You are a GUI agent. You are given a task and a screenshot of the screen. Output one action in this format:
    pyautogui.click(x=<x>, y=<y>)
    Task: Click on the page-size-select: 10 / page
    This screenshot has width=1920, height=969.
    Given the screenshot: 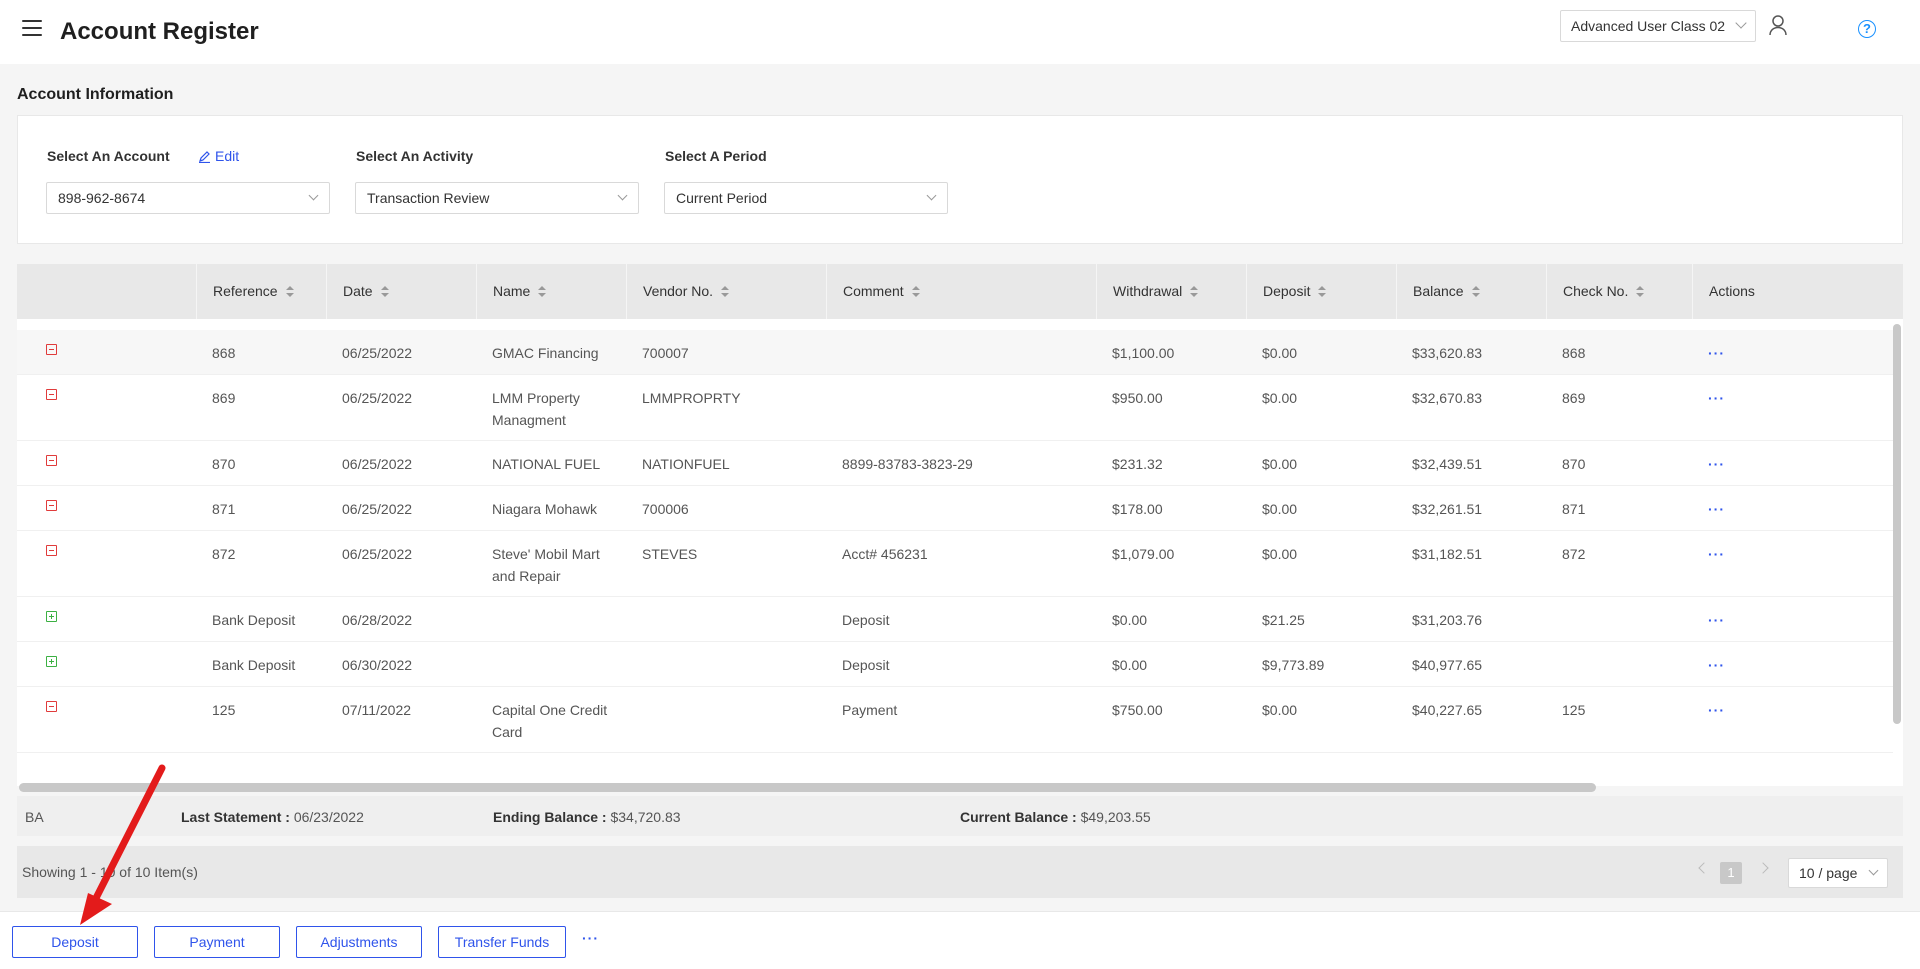 What is the action you would take?
    pyautogui.click(x=1838, y=873)
    